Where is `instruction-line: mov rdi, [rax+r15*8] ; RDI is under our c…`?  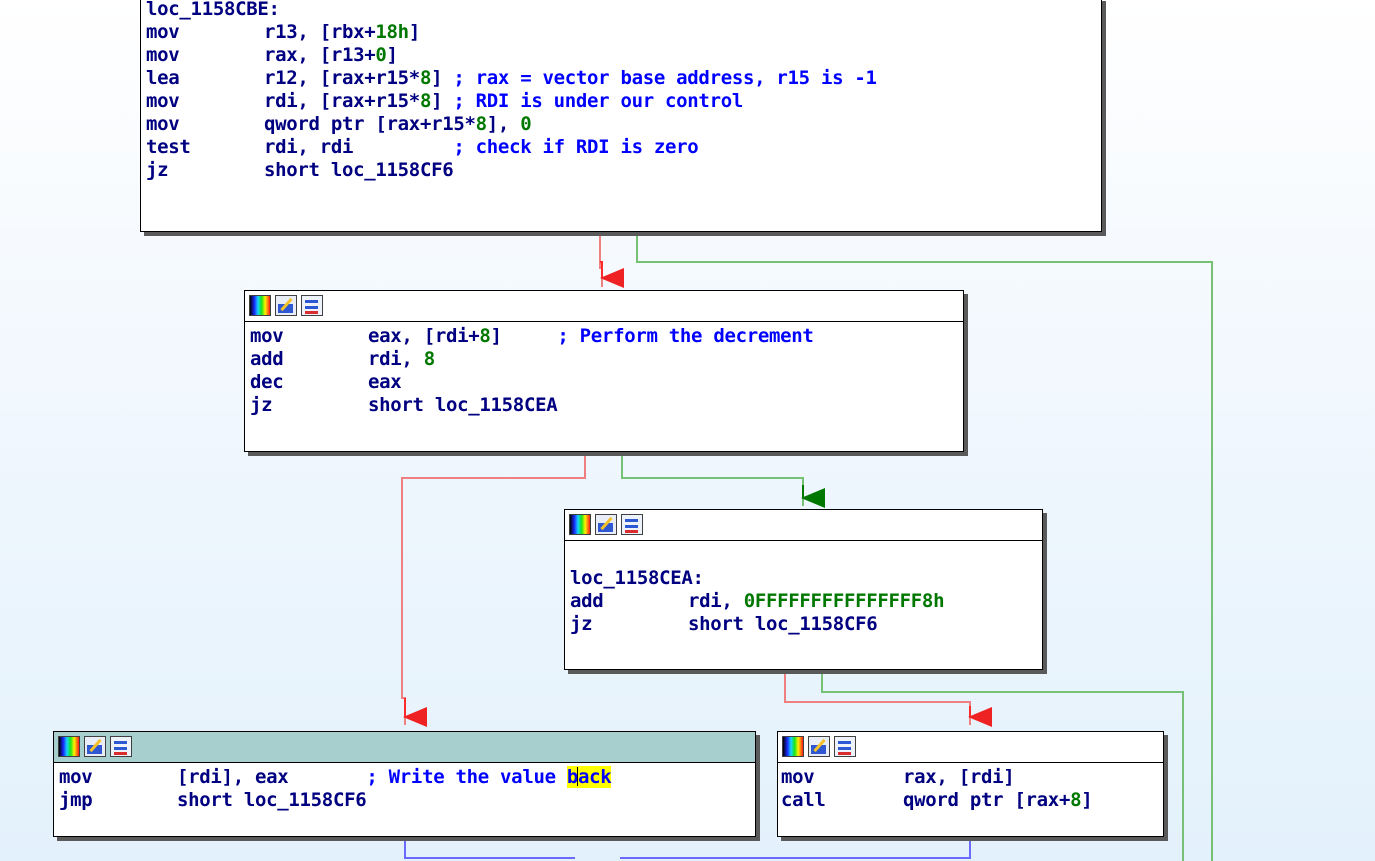
instruction-line: mov rdi, [rax+r15*8] ; RDI is under our c… is located at coordinates (623, 101).